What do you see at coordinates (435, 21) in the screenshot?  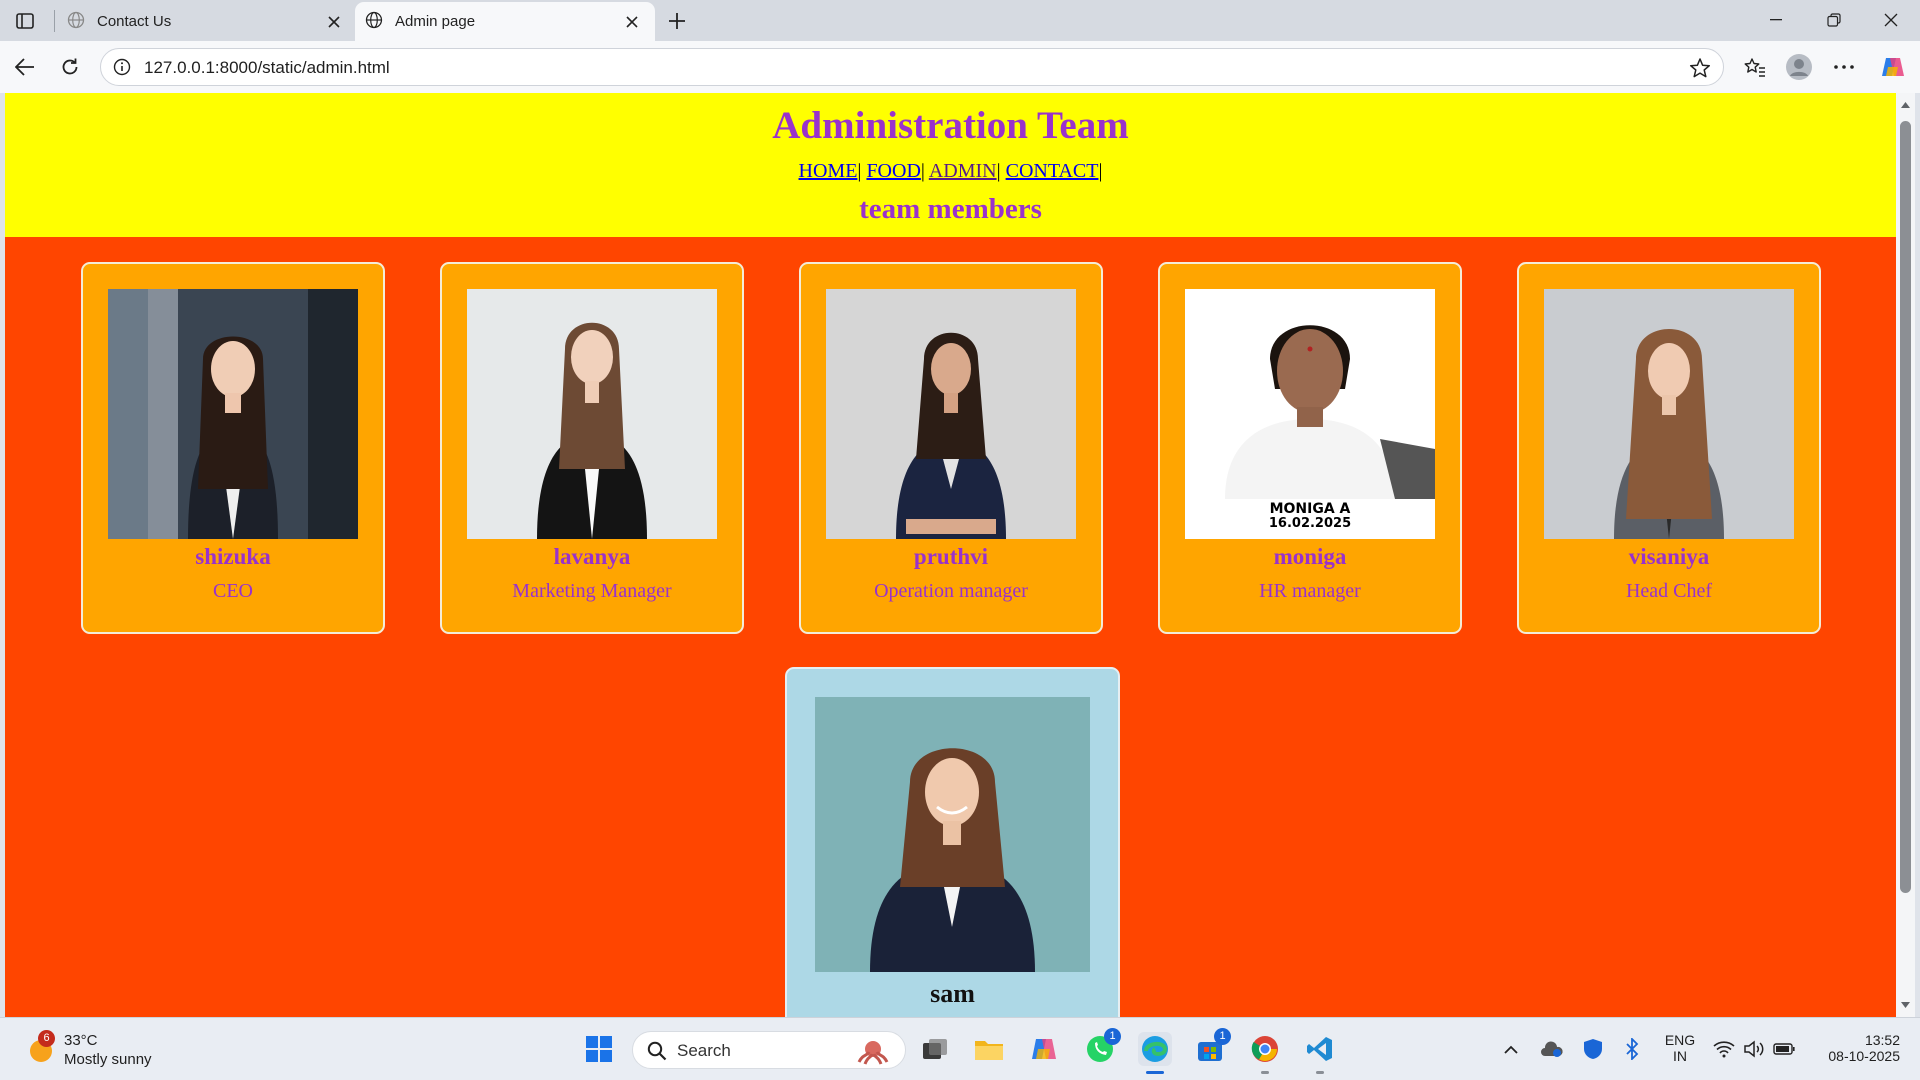 I see `tab-title: Admin page` at bounding box center [435, 21].